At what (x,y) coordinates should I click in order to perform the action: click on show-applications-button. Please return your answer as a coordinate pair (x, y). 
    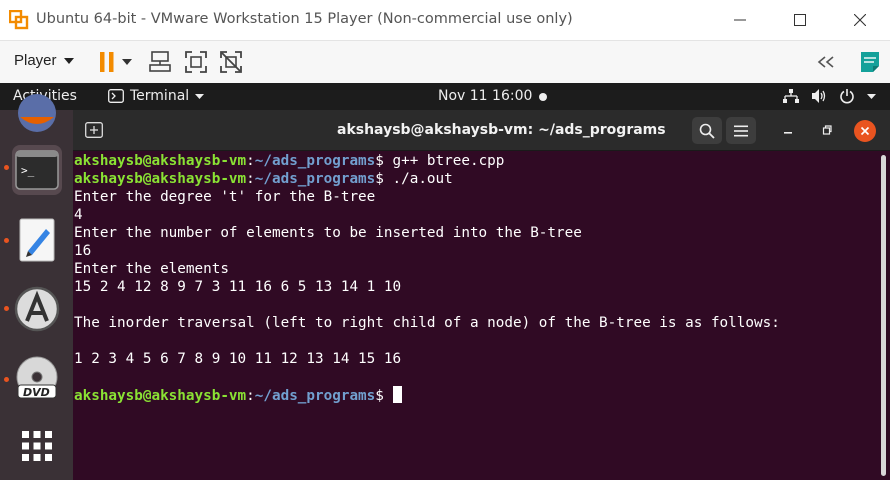
    Looking at the image, I should click on (37, 446).